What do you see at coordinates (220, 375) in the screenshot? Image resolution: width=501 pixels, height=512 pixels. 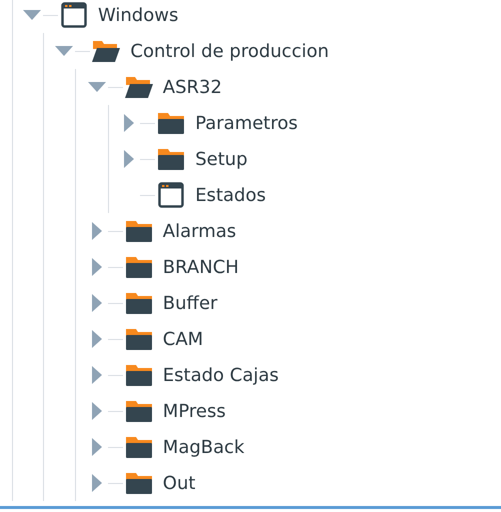 I see `tree-item-label: Estado Cajas` at bounding box center [220, 375].